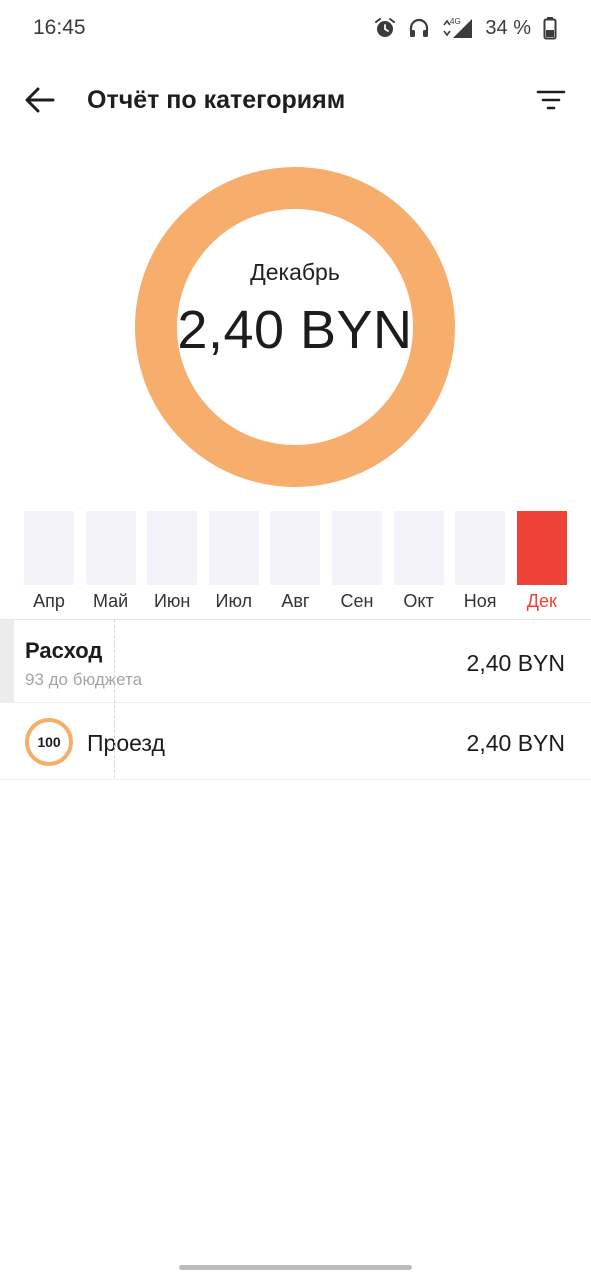 This screenshot has width=591, height=1280. Describe the element at coordinates (295, 741) in the screenshot. I see `category-row: 100 Проезд 2,40 BYN` at that location.